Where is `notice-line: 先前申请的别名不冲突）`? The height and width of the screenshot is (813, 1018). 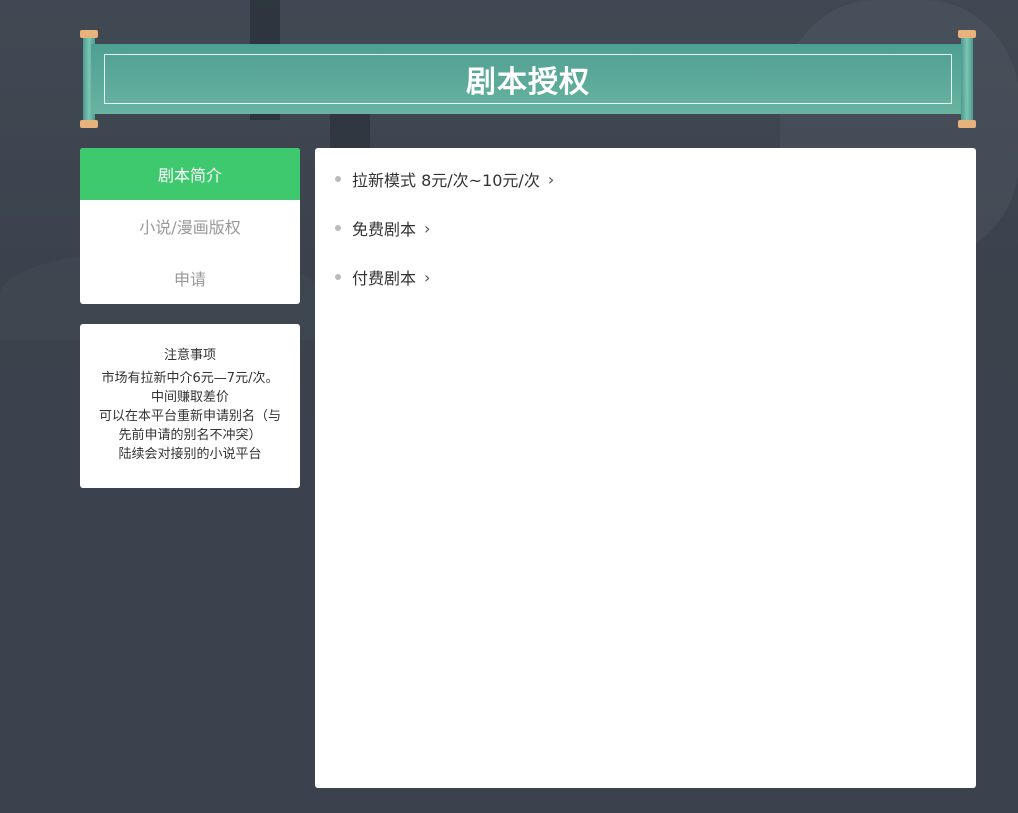 notice-line: 先前申请的别名不冲突） is located at coordinates (190, 435).